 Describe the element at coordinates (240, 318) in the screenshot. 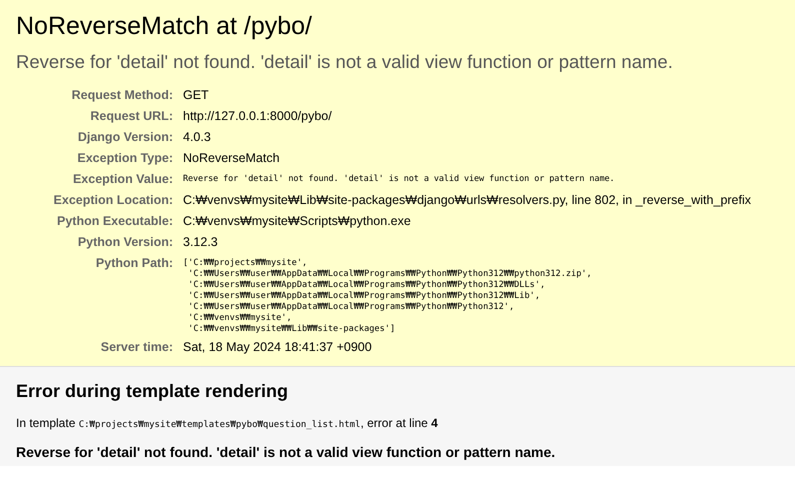

I see `path-line: 'C:₩₩venvs₩₩mysite',` at that location.